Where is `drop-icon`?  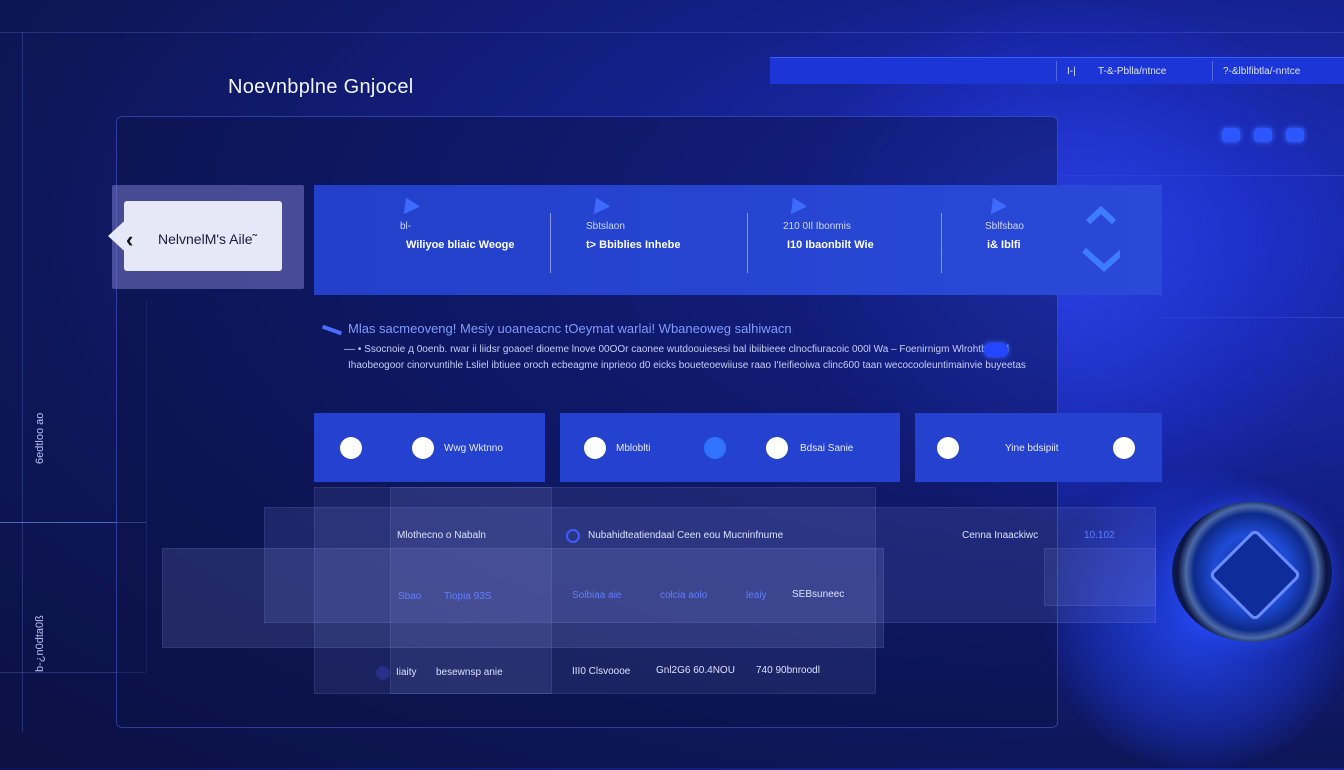 drop-icon is located at coordinates (715, 448).